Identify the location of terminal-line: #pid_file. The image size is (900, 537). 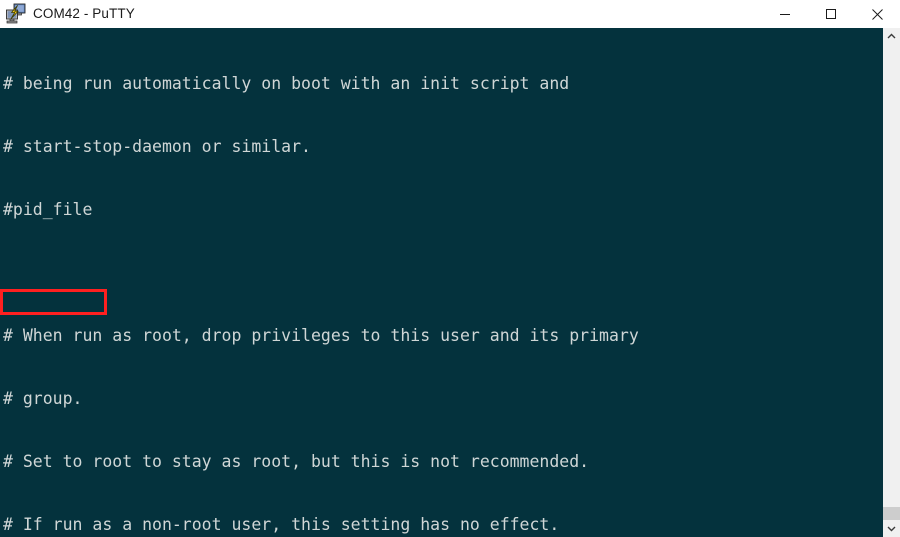
(48, 209).